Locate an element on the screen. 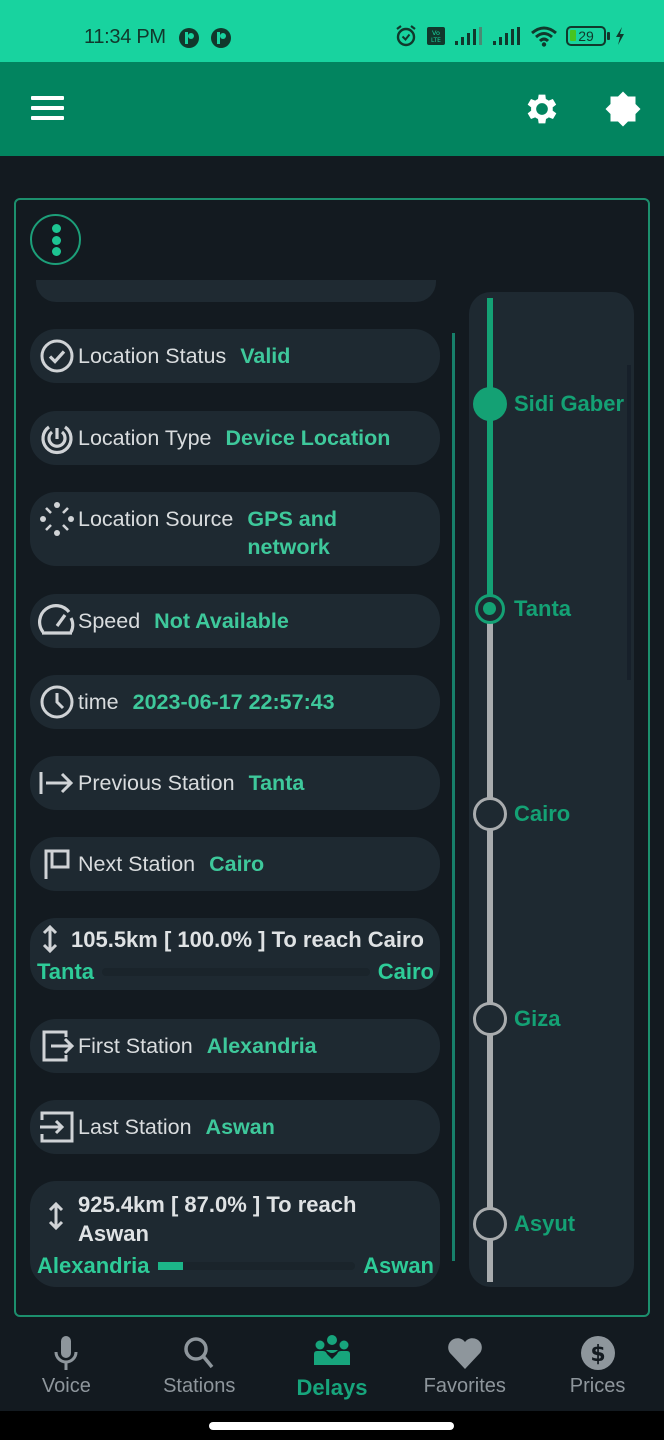  flag-icon is located at coordinates (57, 864).